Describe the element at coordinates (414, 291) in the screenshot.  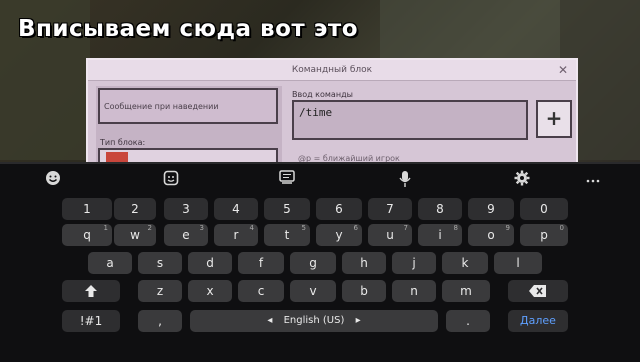
I see `key-n: n` at that location.